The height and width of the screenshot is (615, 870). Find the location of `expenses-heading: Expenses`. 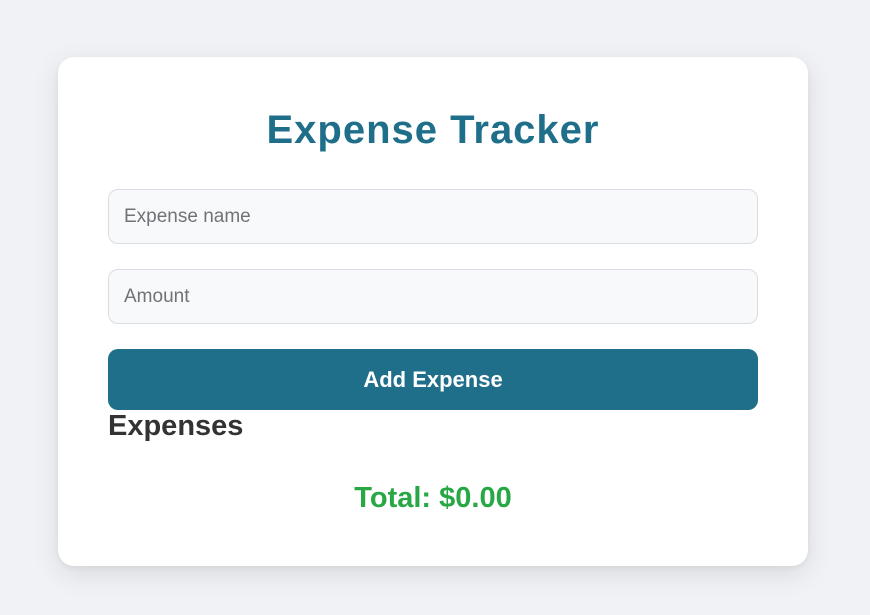

expenses-heading: Expenses is located at coordinates (176, 426).